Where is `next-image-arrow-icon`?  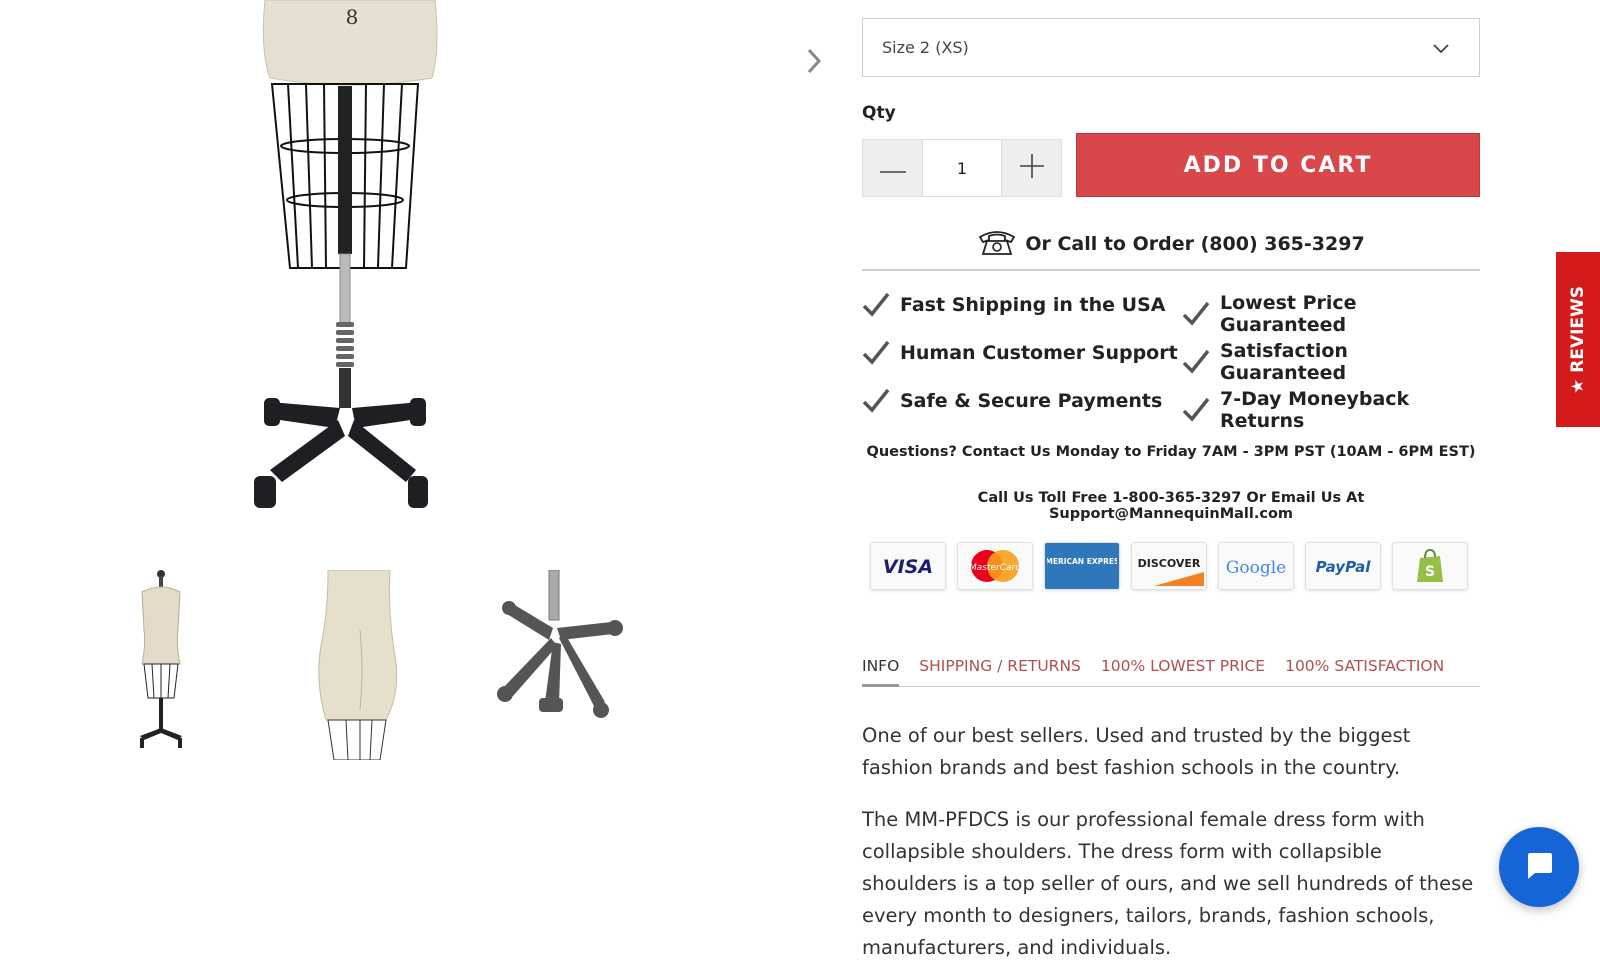 next-image-arrow-icon is located at coordinates (814, 61).